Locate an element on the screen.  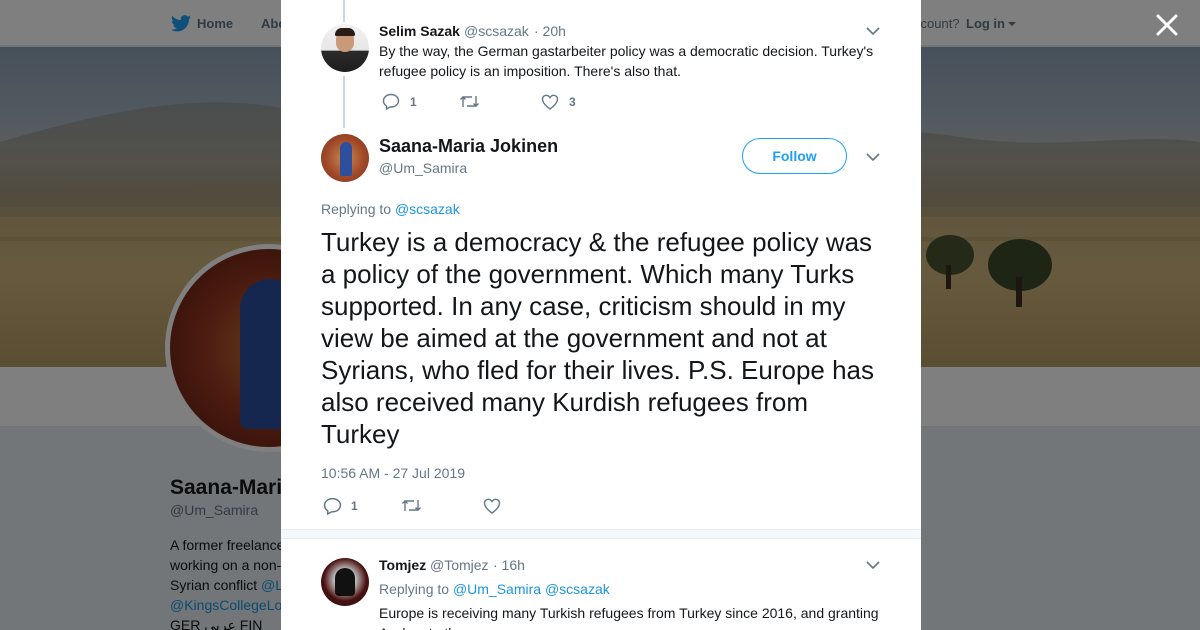
mention-link: @Um_Samira is located at coordinates (497, 589).